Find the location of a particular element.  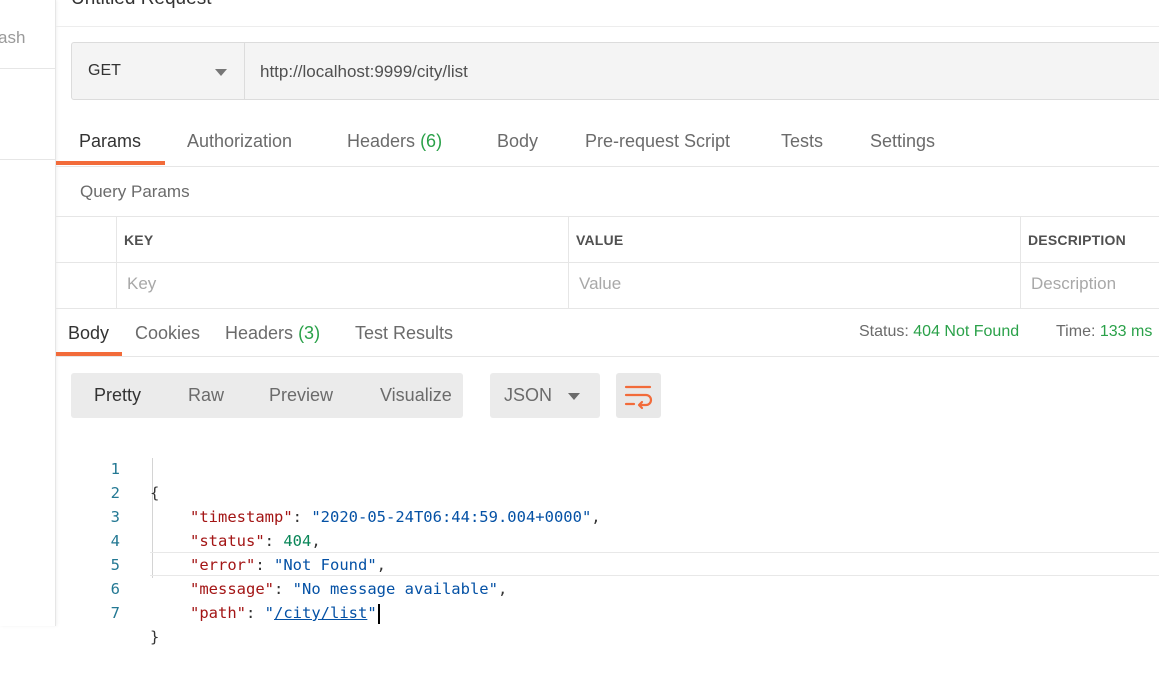

tab-authorization: Authorization is located at coordinates (239, 141).